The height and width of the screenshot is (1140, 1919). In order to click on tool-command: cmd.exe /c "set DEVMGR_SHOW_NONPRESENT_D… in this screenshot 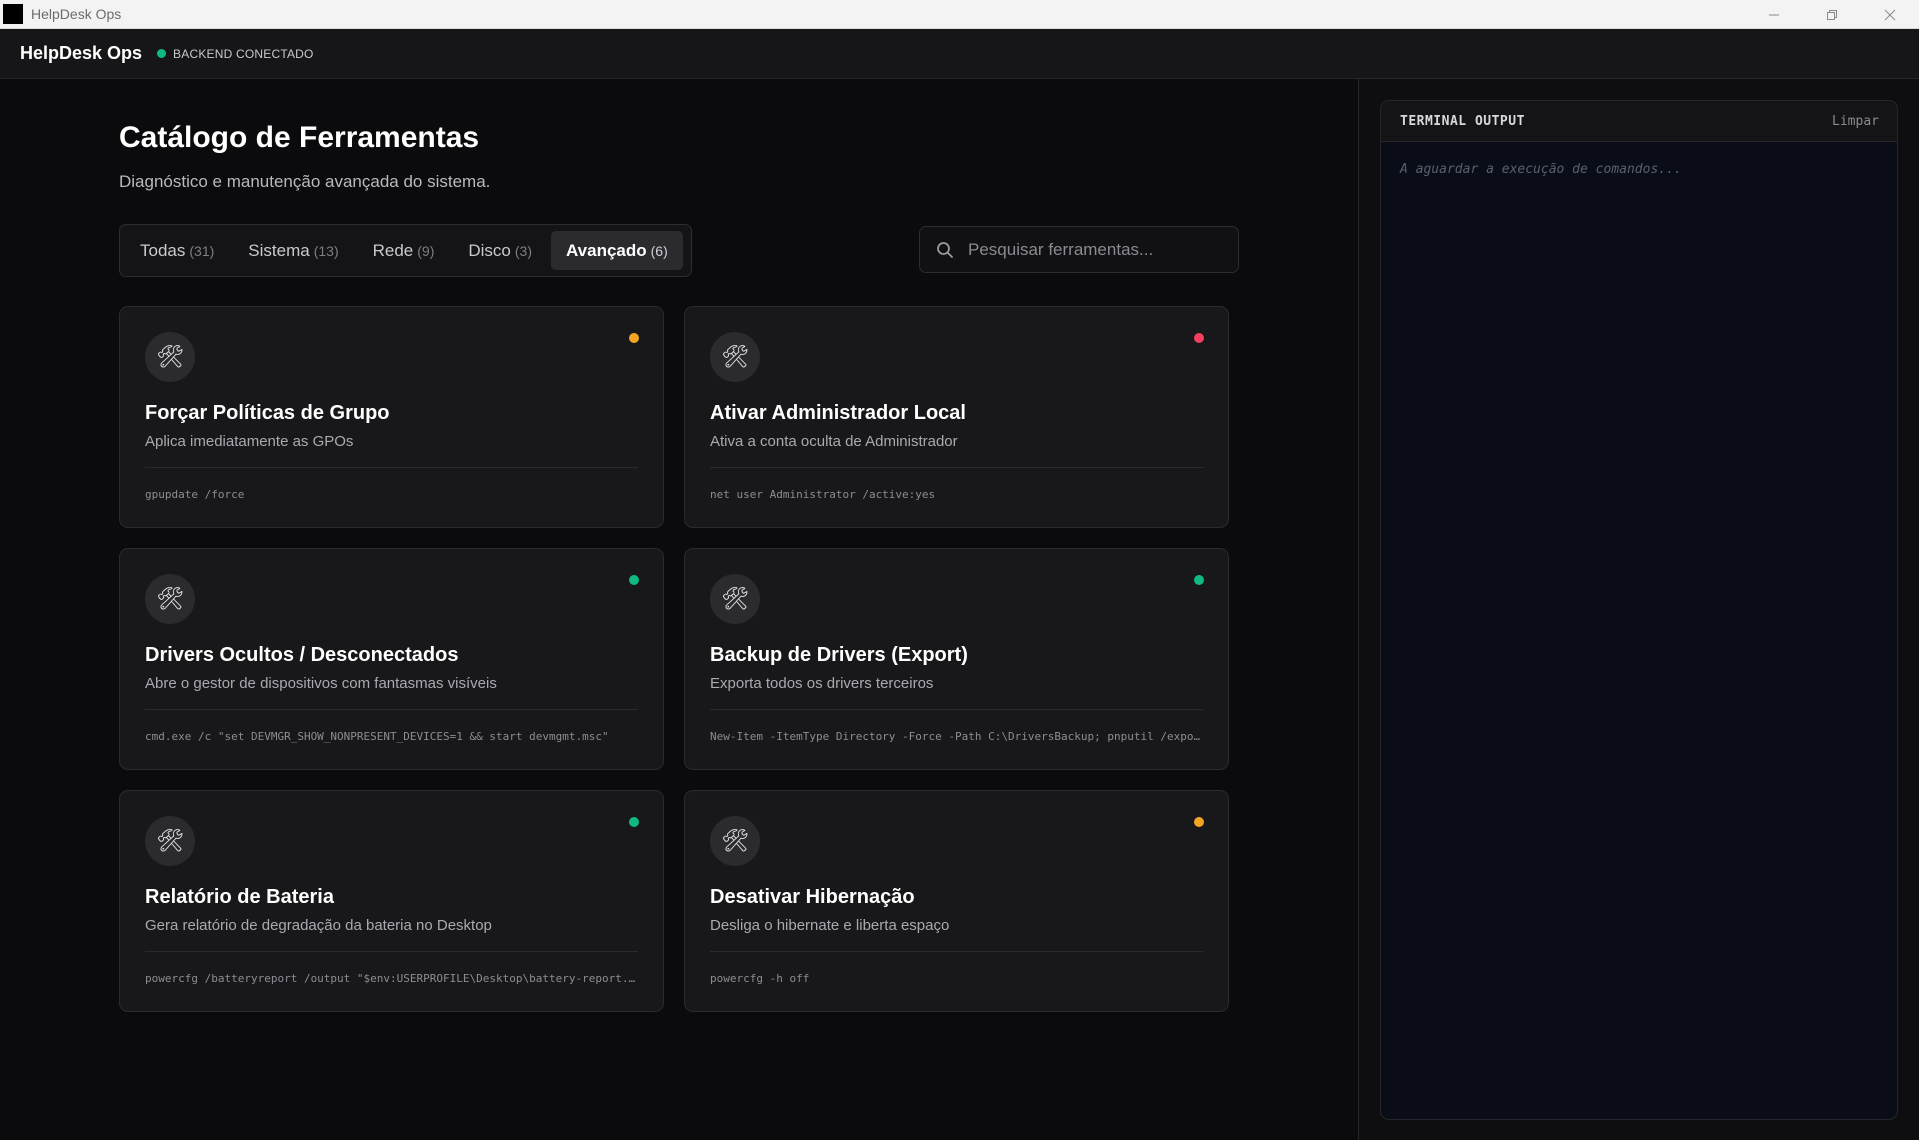, I will do `click(377, 736)`.